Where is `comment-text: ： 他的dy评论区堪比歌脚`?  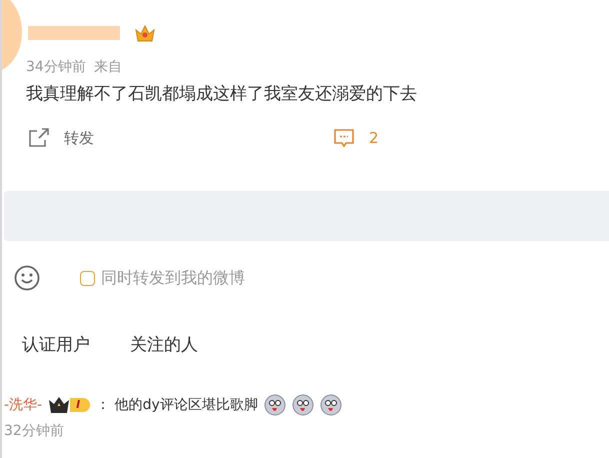 comment-text: ： 他的dy评论区堪比歌脚 is located at coordinates (177, 405).